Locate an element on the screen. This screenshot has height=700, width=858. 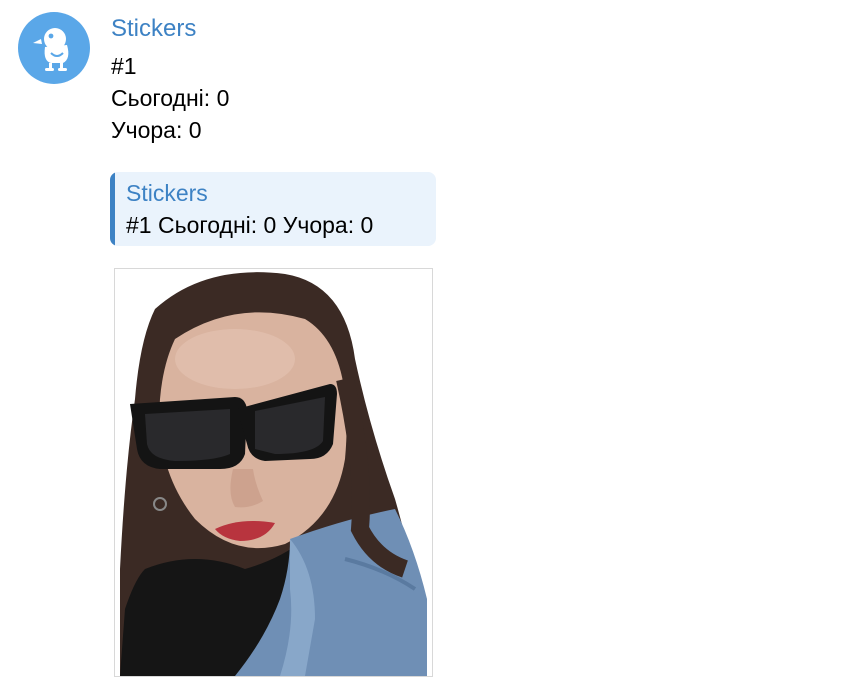
message-line-number: #1 is located at coordinates (124, 66).